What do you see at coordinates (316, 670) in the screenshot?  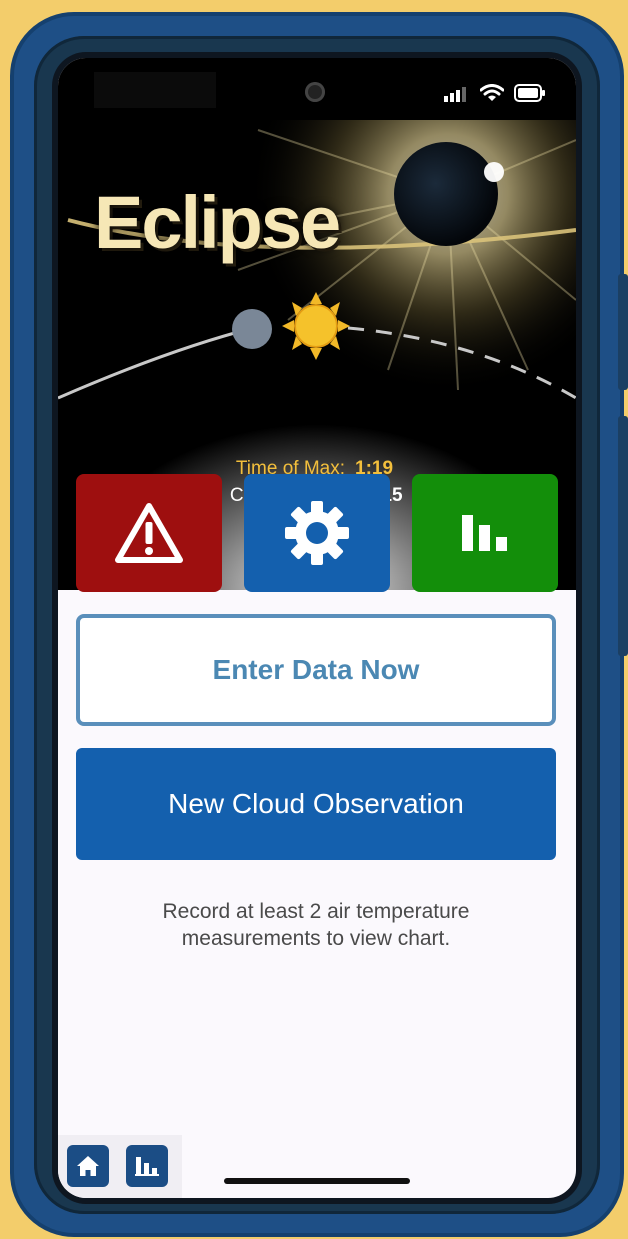 I see `enter-data-button: Enter Data Now` at bounding box center [316, 670].